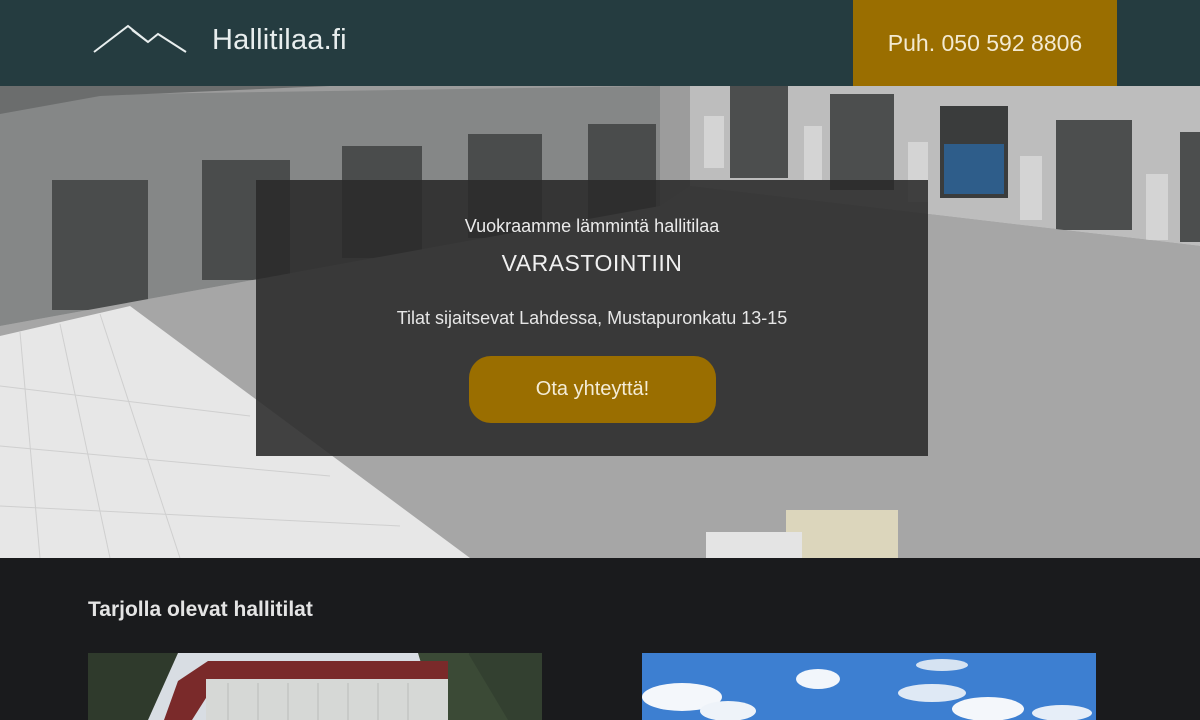 The height and width of the screenshot is (720, 1200). Describe the element at coordinates (592, 226) in the screenshot. I see `hero-subtitle: Vuokraamme lämmintä hallitilaa` at that location.